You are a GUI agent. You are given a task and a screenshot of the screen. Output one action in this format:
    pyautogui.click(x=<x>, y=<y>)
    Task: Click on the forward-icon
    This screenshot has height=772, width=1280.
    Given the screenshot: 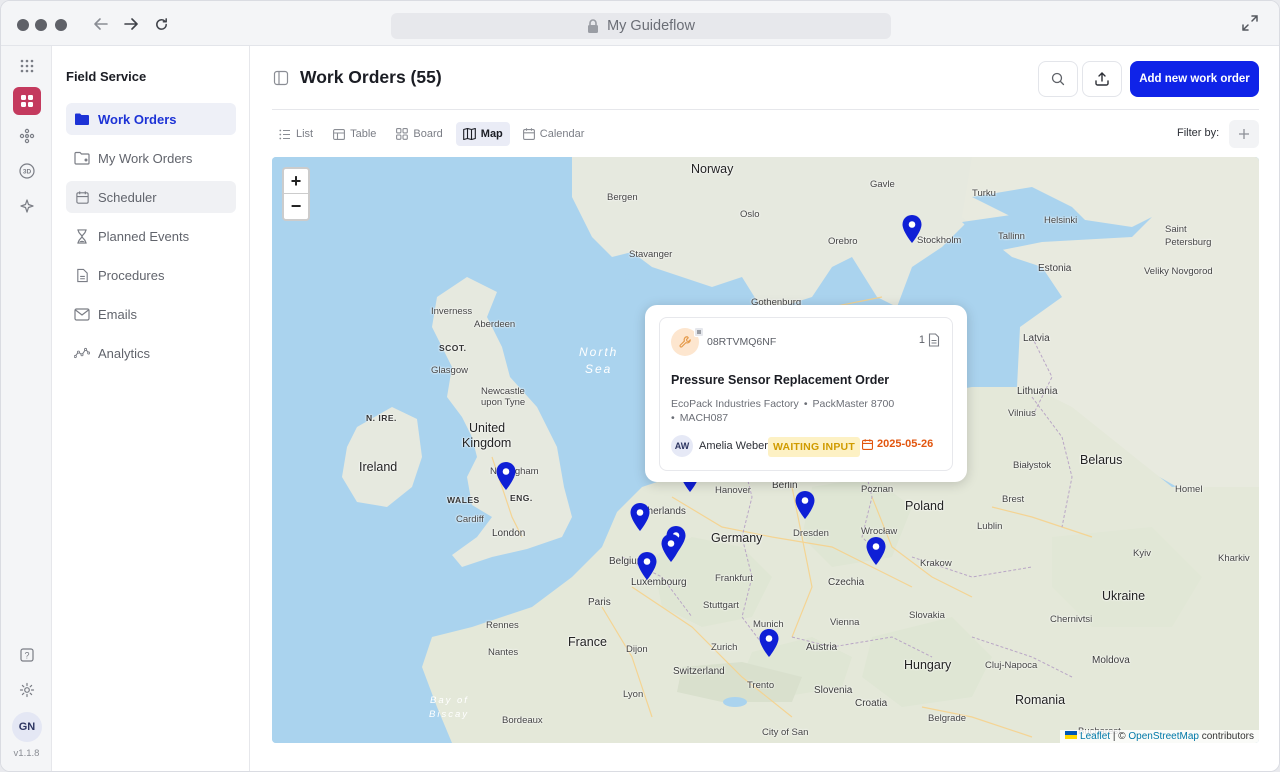 What is the action you would take?
    pyautogui.click(x=131, y=24)
    